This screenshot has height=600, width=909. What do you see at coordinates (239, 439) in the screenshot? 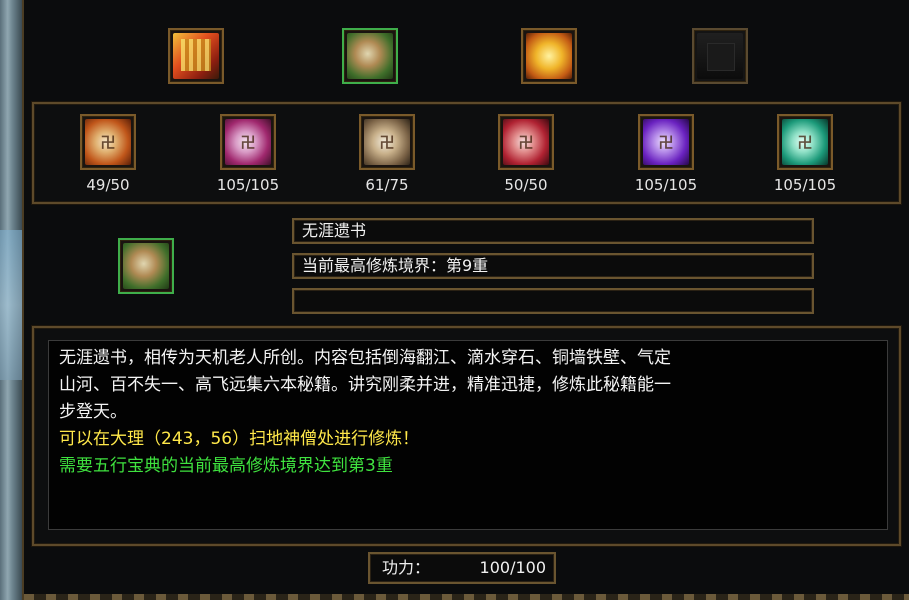
I see `training-location-text: 可以在大理（243，56）扫地神僧处进行修炼！` at bounding box center [239, 439].